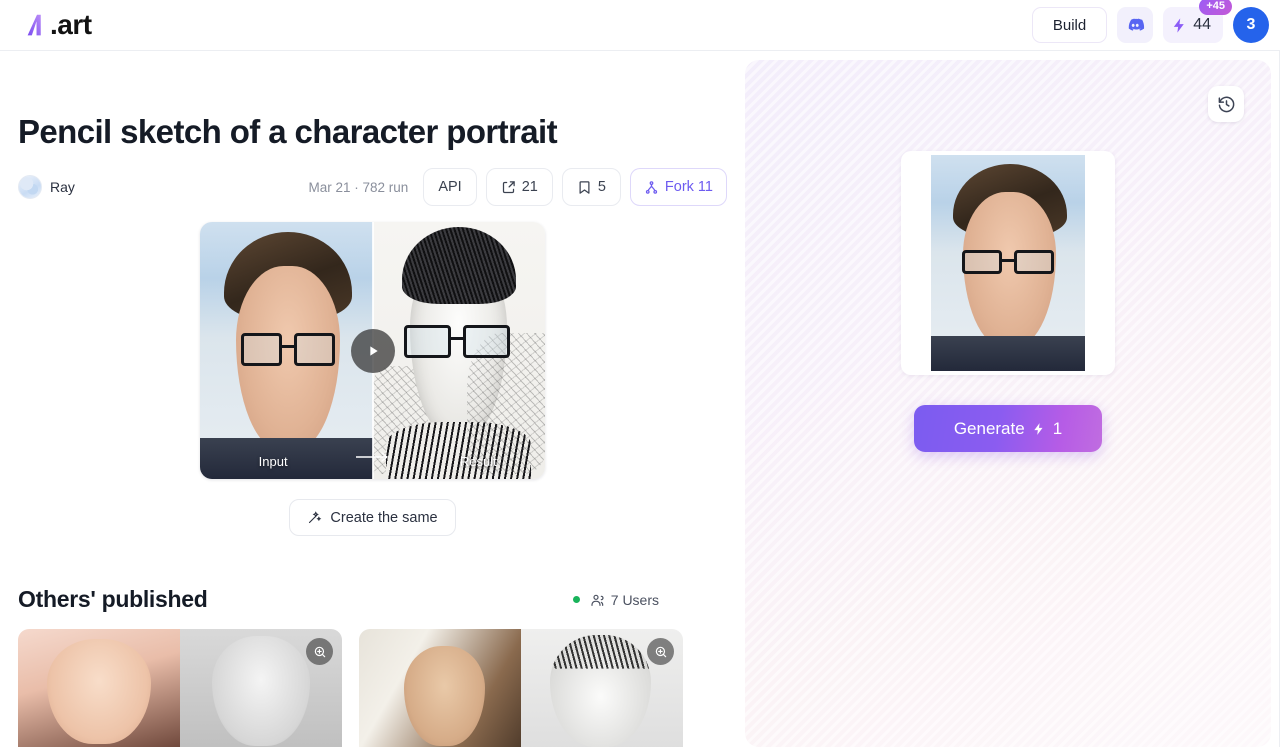  Describe the element at coordinates (688, 187) in the screenshot. I see `fork-label: Fork 11` at that location.